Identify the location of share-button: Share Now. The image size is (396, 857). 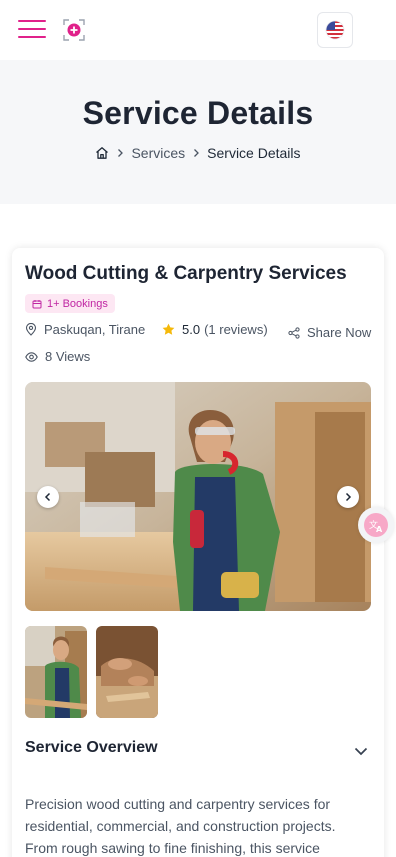
(329, 332).